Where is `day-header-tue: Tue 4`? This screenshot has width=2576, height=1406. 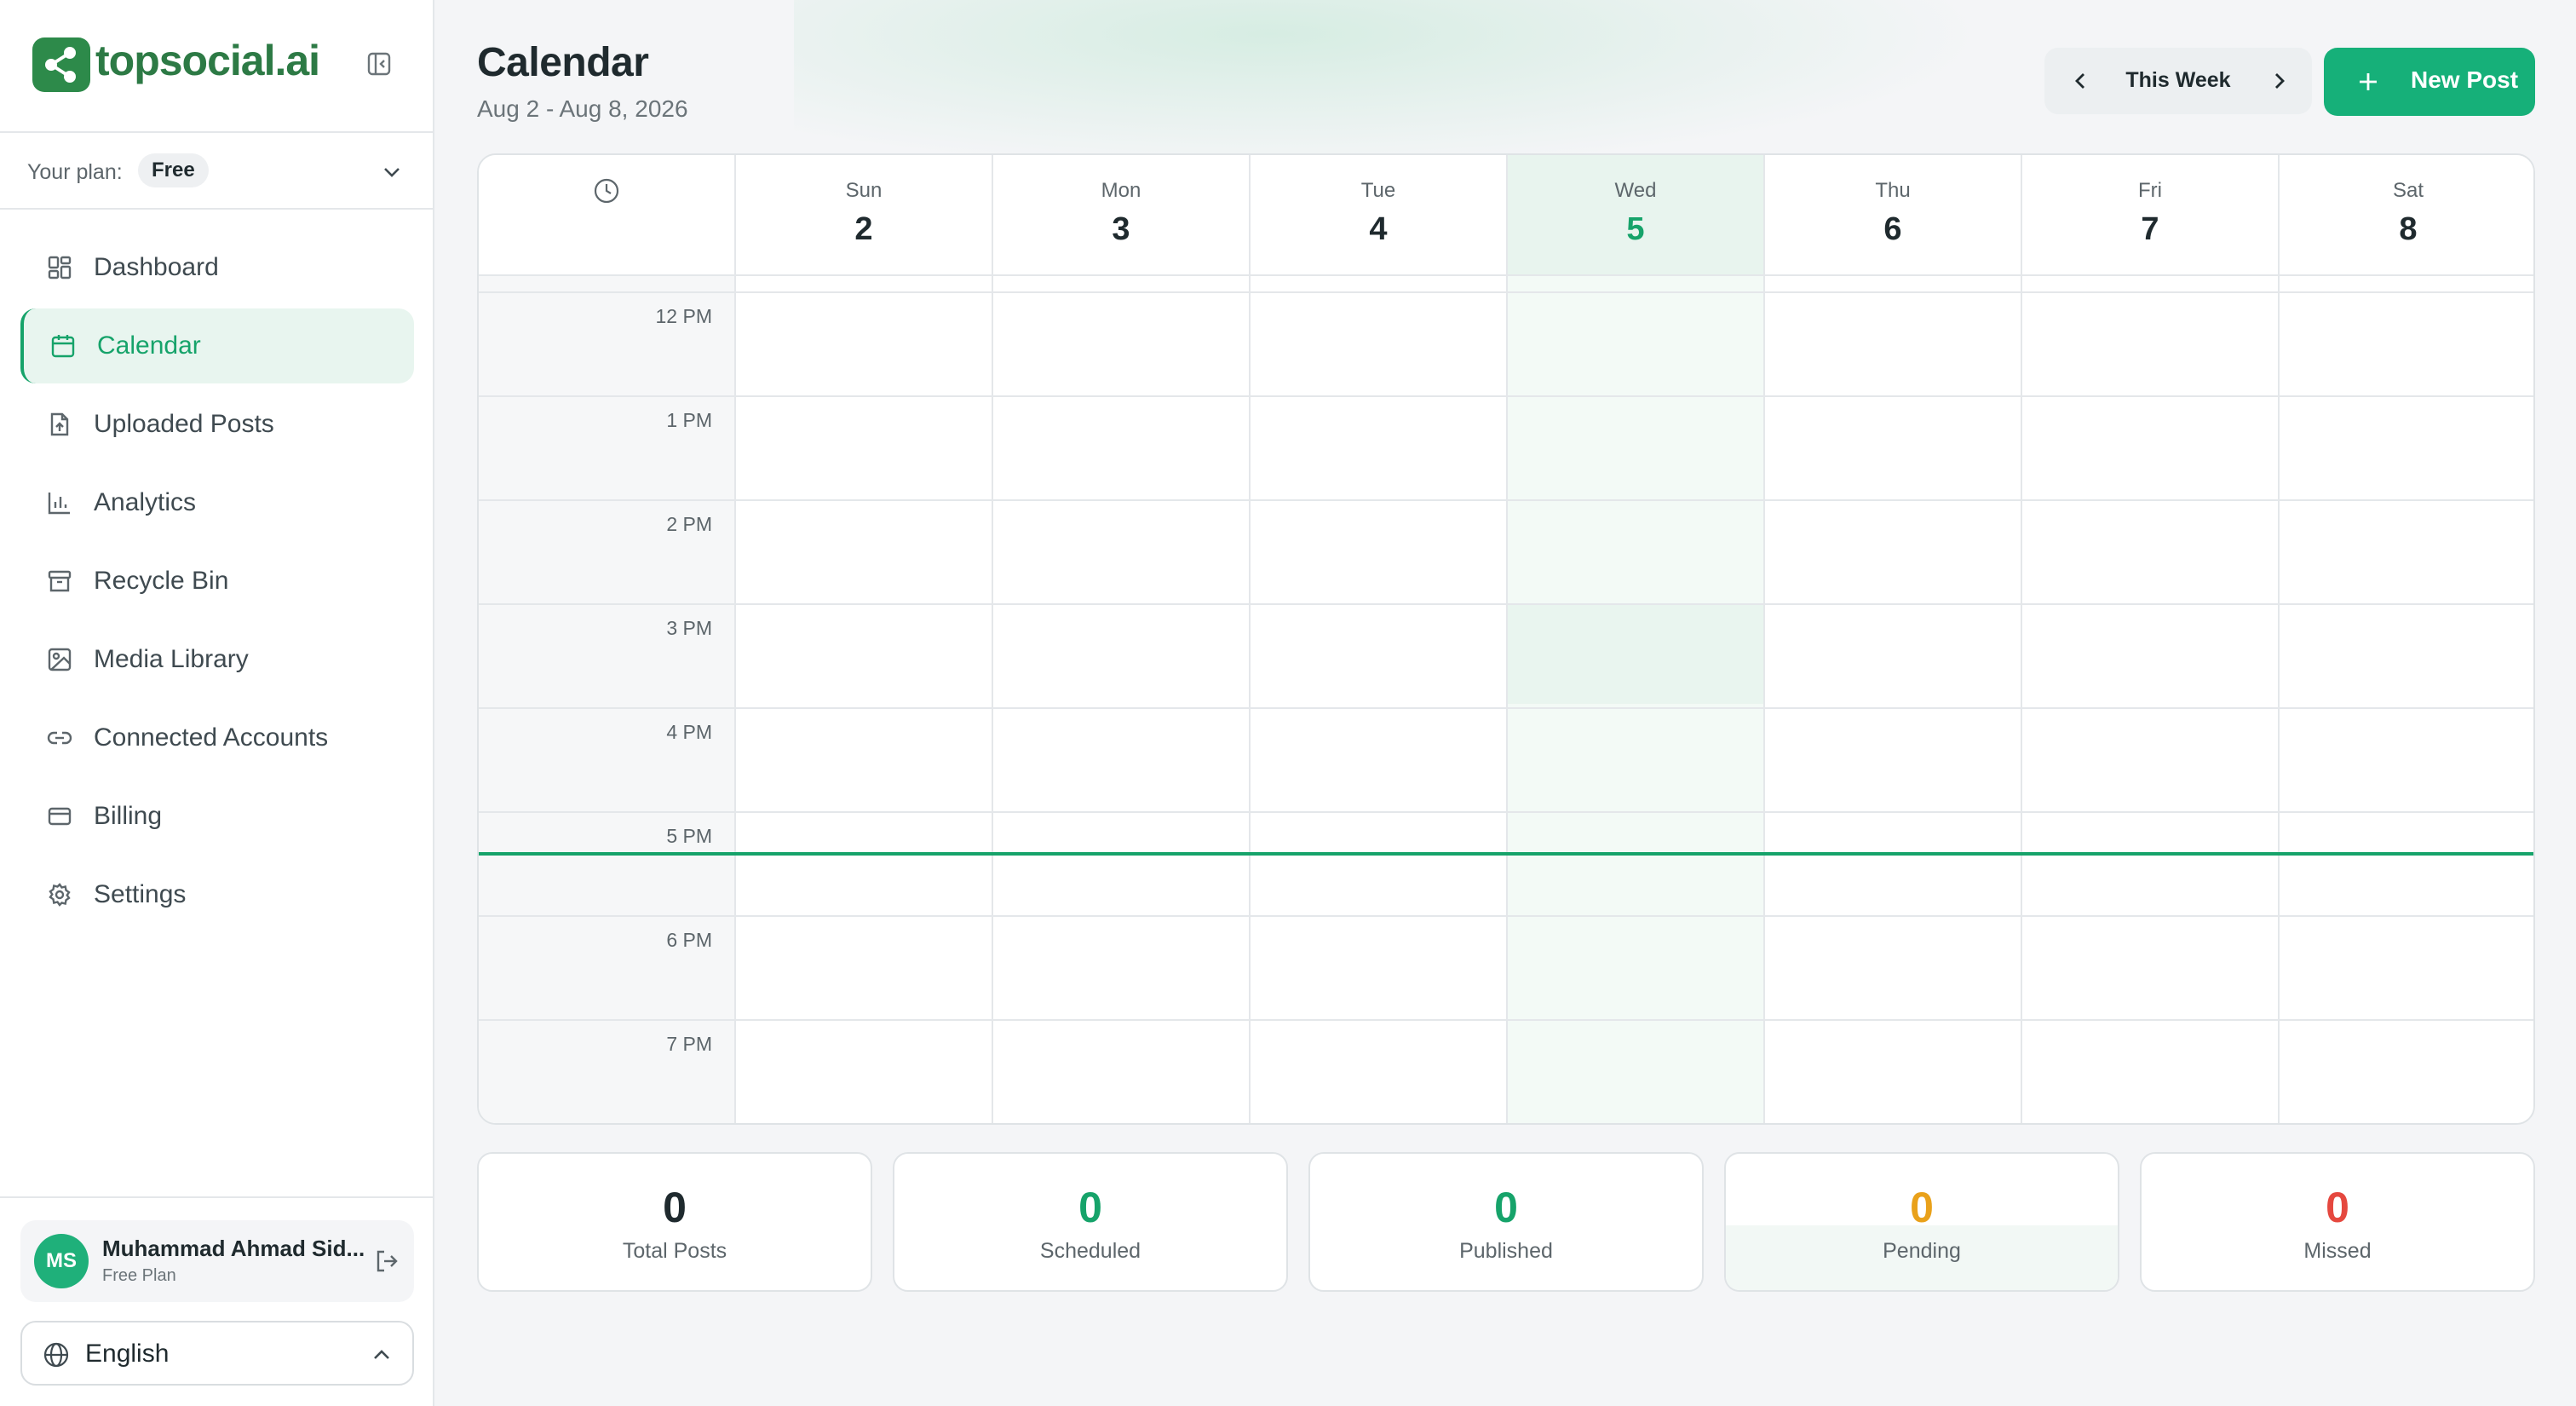 day-header-tue: Tue 4 is located at coordinates (1378, 214).